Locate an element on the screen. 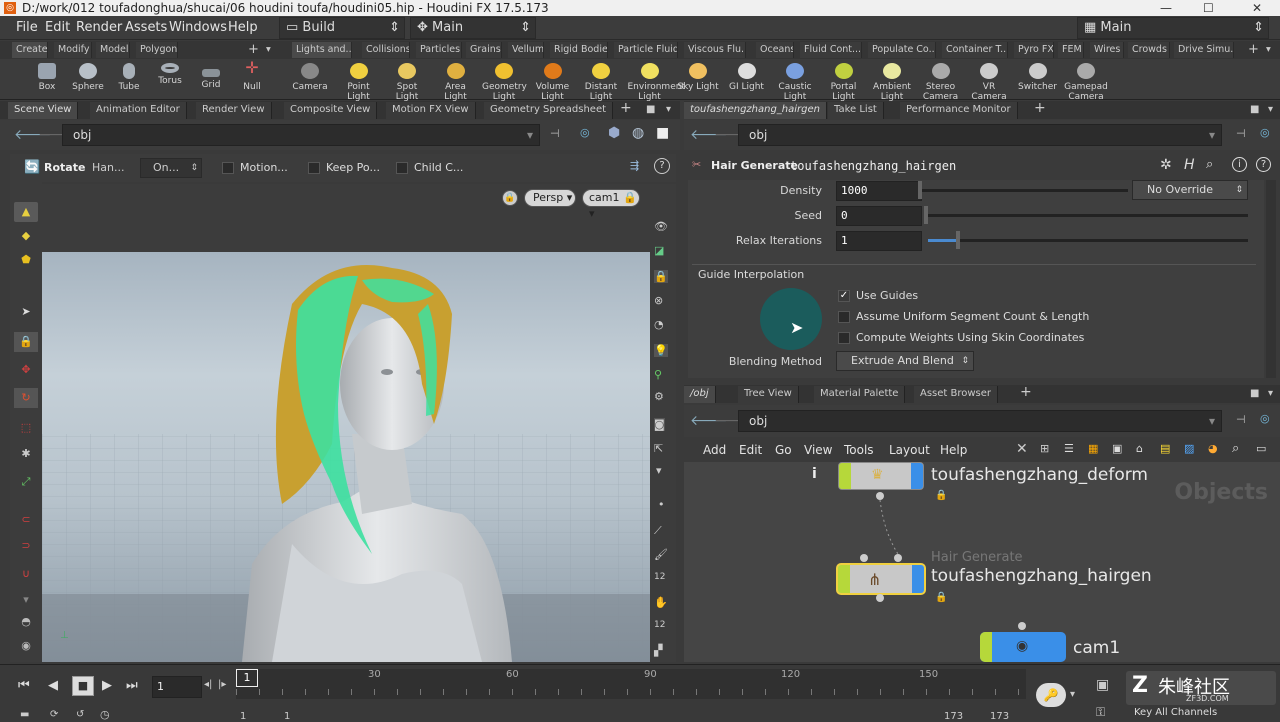  persp-menu: Persp ▾ is located at coordinates (550, 198).